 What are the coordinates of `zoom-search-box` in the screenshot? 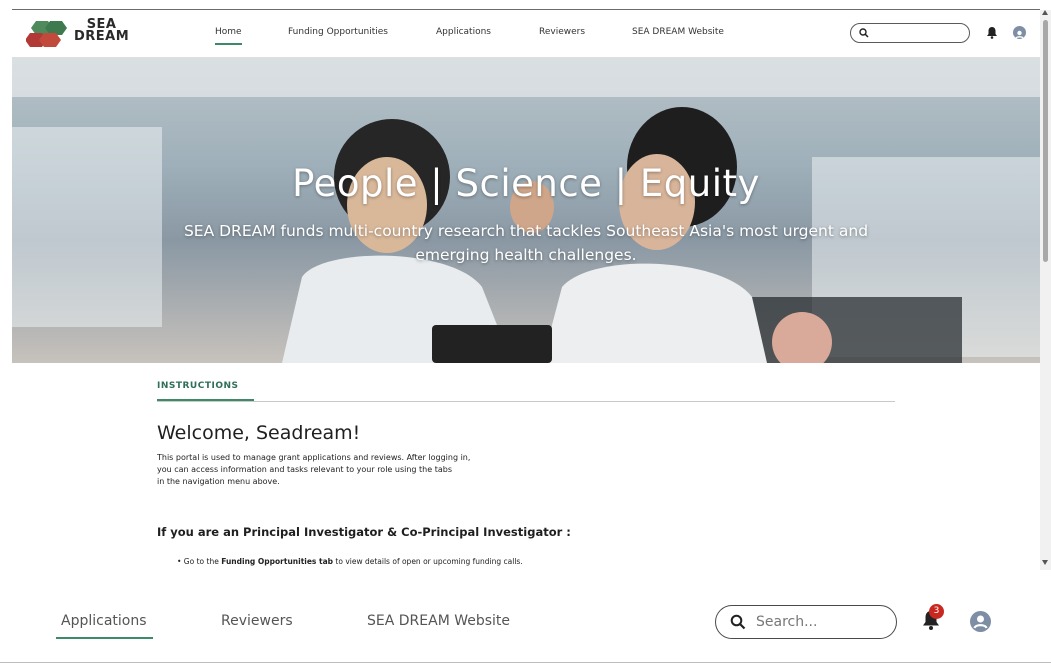 It's located at (806, 622).